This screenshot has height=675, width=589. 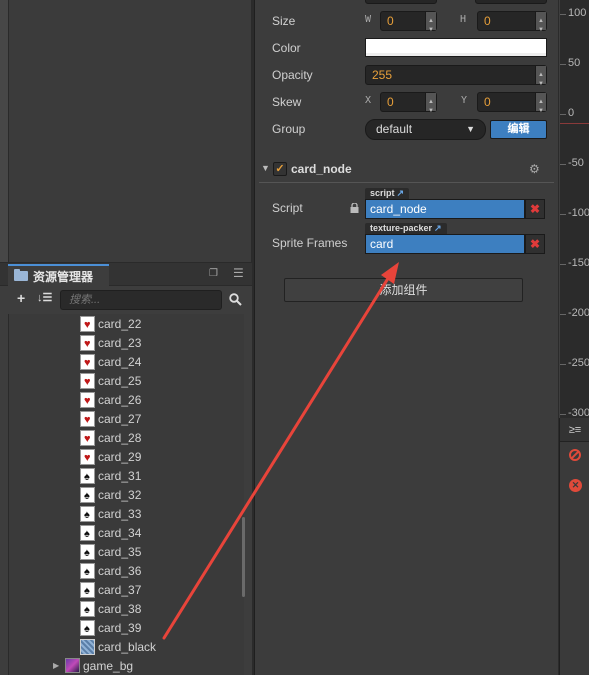 I want to click on tree-row: ♥ card_22, so click(x=126, y=323).